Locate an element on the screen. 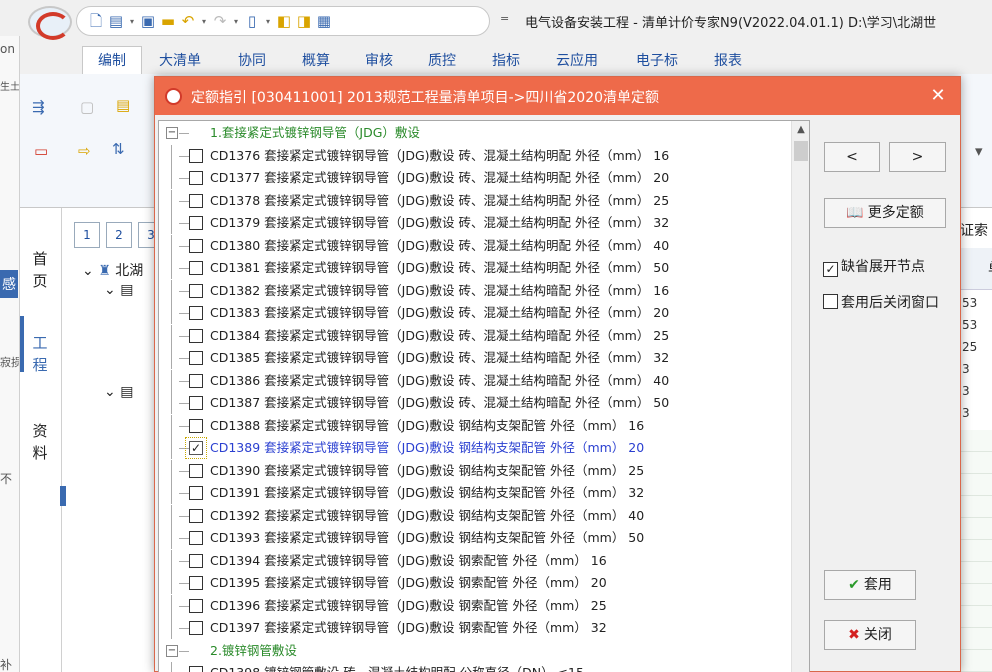 This screenshot has width=992, height=672. qat-customize-icon: = is located at coordinates (504, 18).